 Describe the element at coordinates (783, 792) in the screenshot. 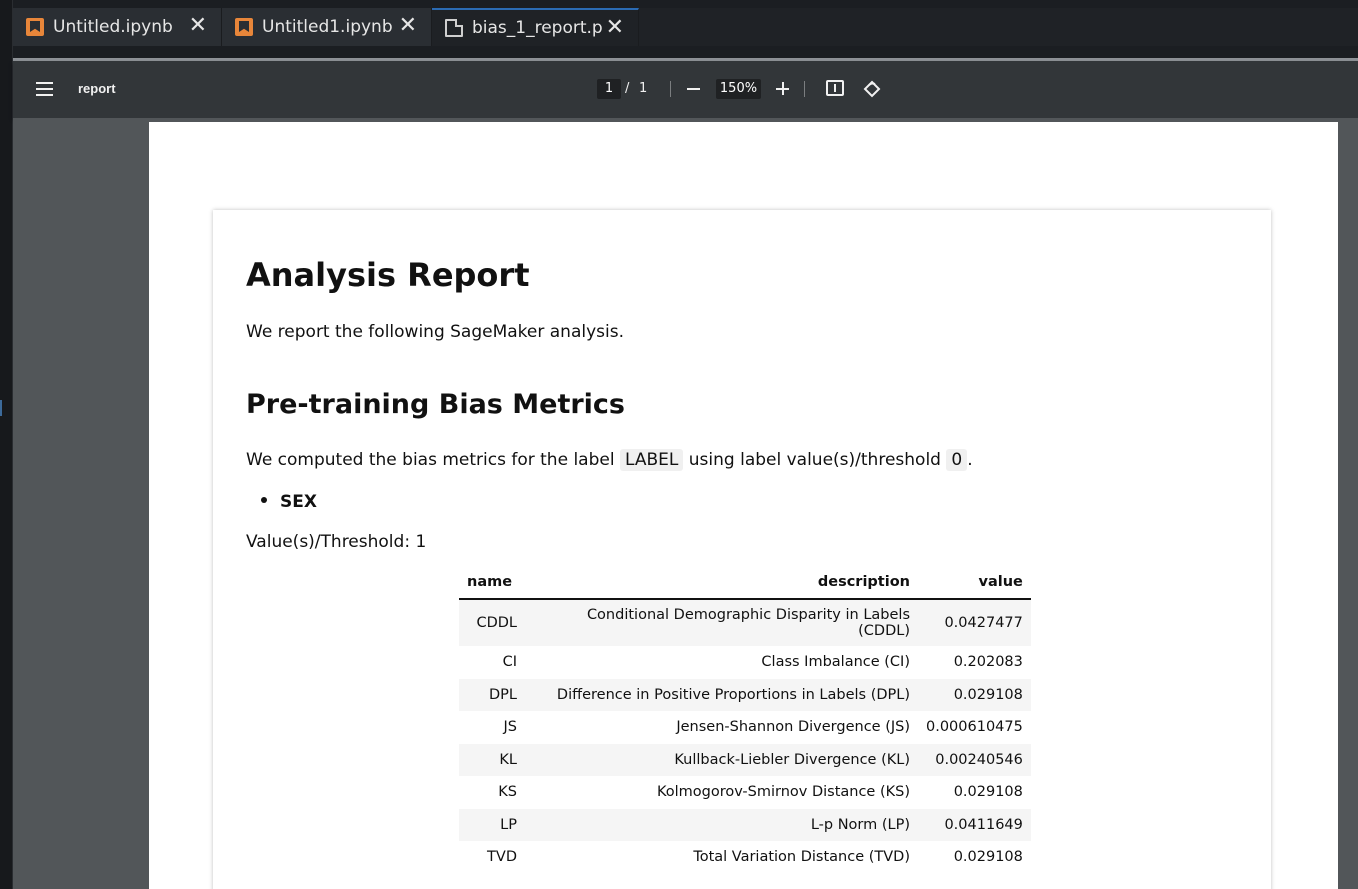

I see `metric-description: Kolmogorov-Smirnov Distance (KS)` at that location.